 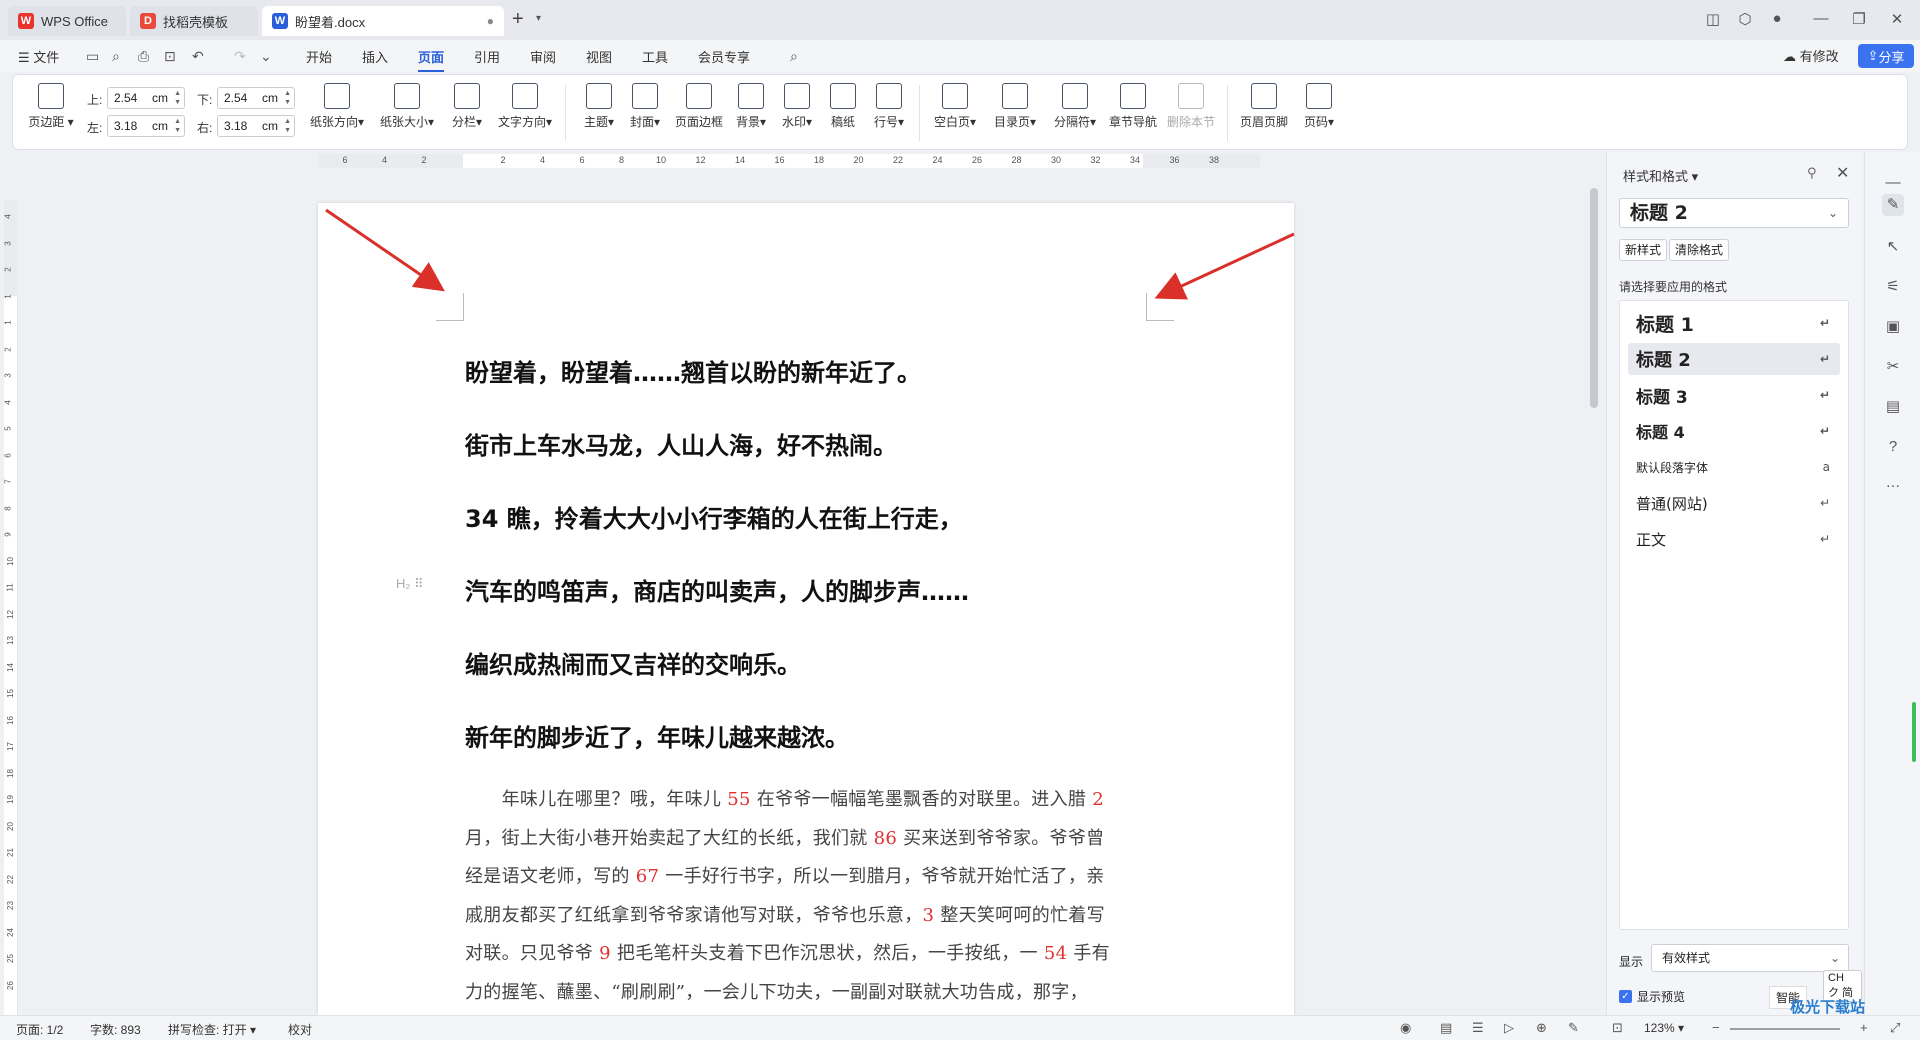 What do you see at coordinates (407, 106) in the screenshot?
I see `paper-size-button: 纸张大小▾` at bounding box center [407, 106].